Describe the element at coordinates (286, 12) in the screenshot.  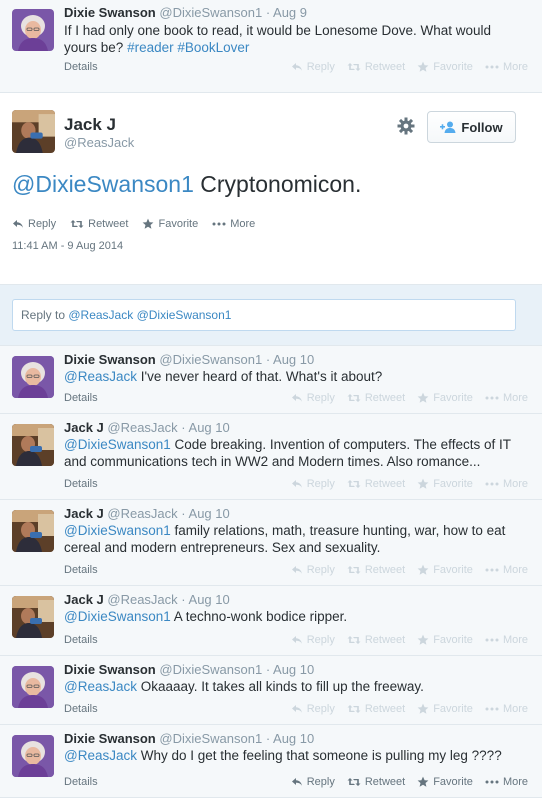
I see `tweet-date: · Aug 9` at that location.